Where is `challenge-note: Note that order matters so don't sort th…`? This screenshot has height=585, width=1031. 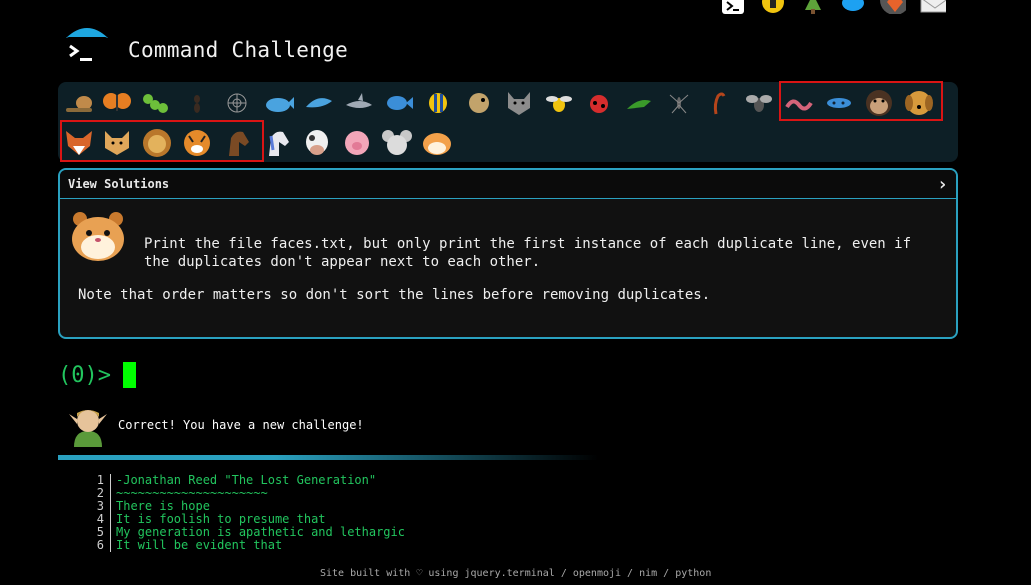
challenge-note: Note that order matters so don't sort th… is located at coordinates (394, 295).